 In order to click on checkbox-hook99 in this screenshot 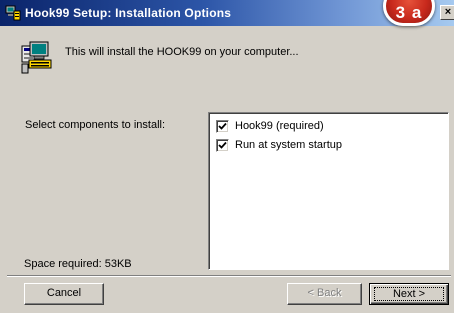, I will do `click(222, 126)`.